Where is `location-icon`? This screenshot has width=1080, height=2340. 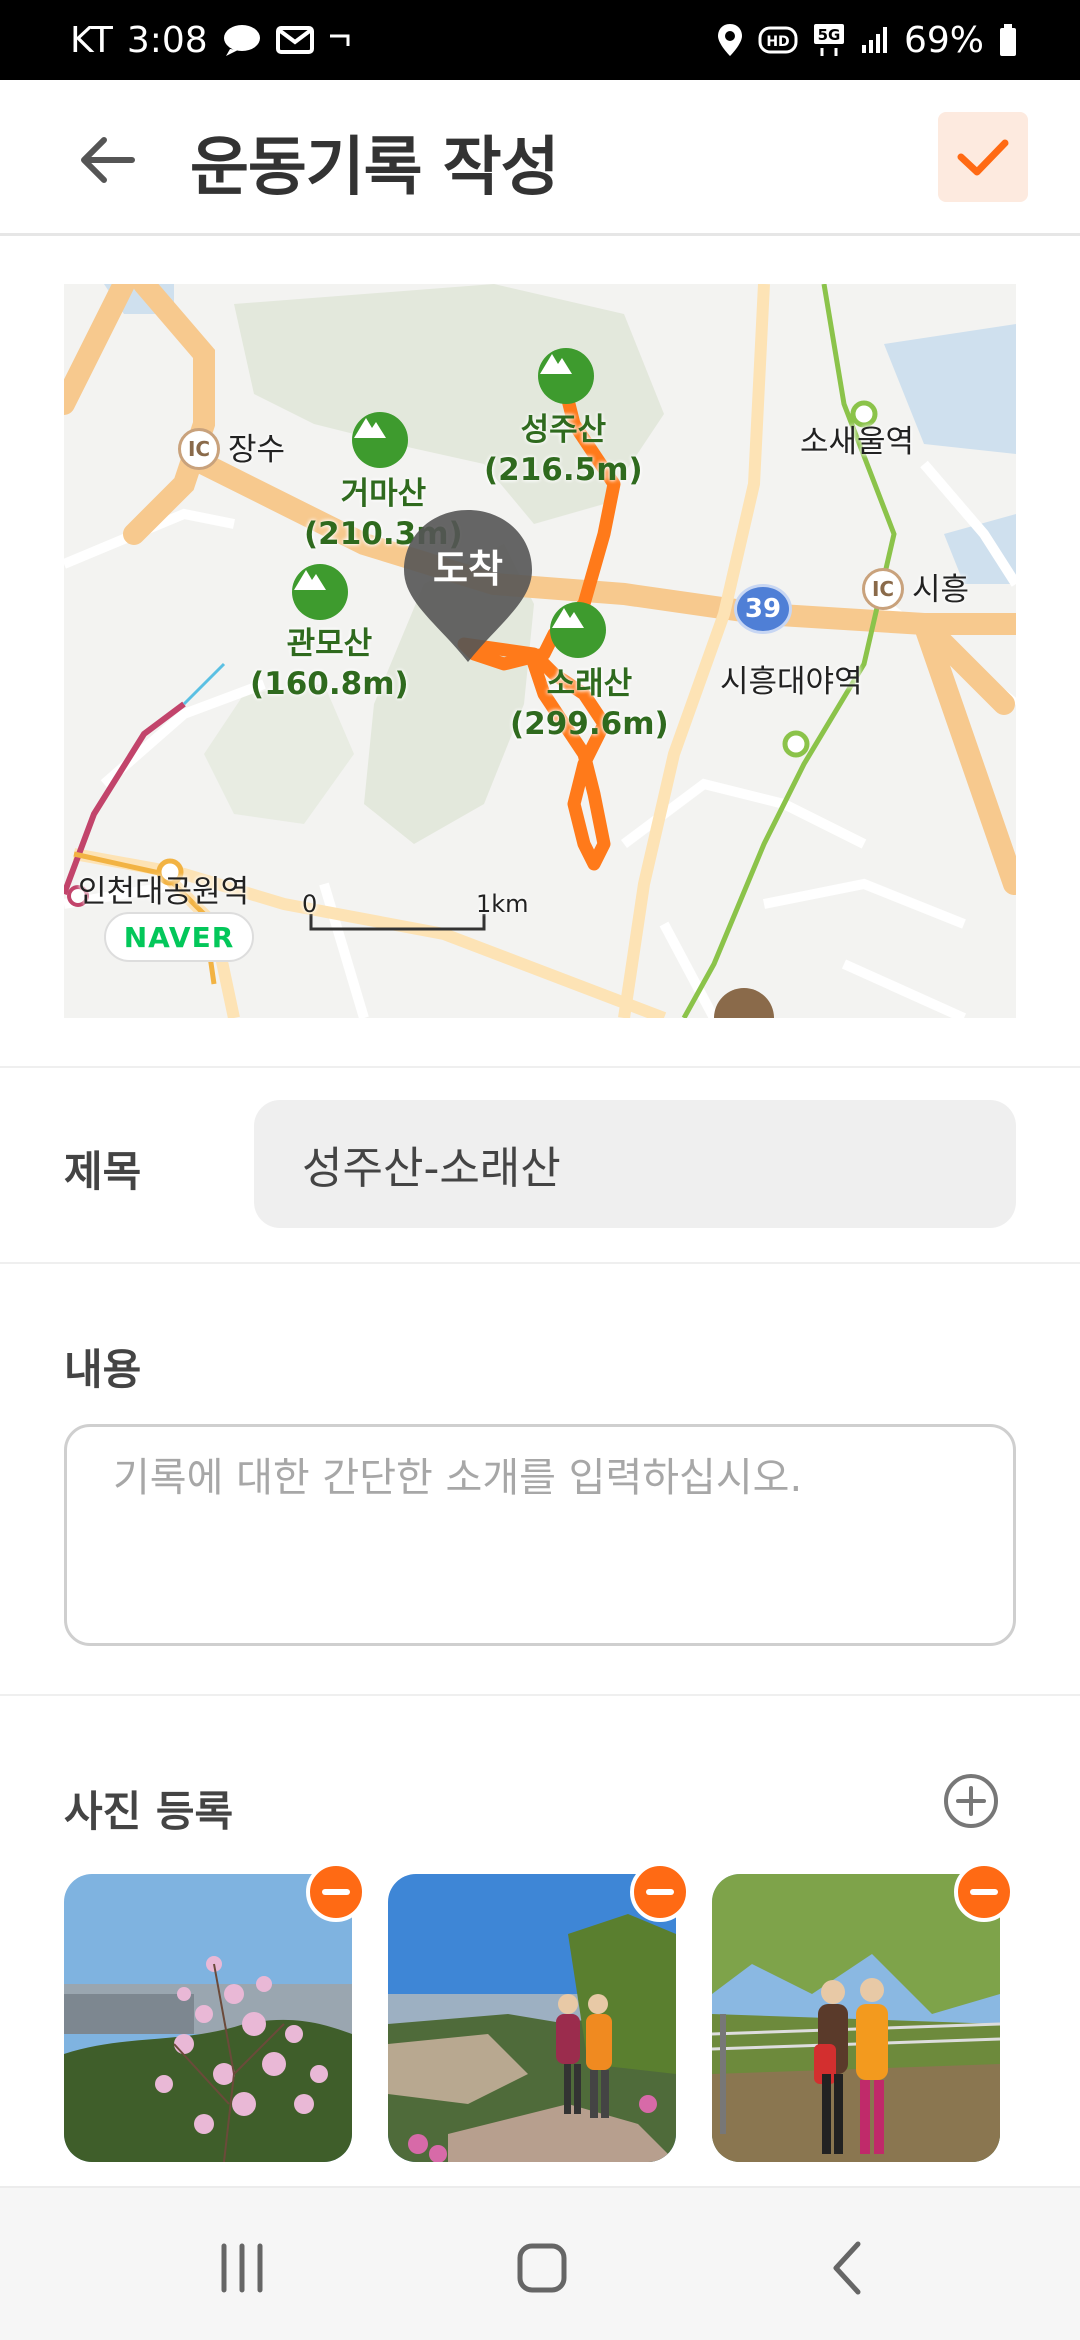 location-icon is located at coordinates (730, 40).